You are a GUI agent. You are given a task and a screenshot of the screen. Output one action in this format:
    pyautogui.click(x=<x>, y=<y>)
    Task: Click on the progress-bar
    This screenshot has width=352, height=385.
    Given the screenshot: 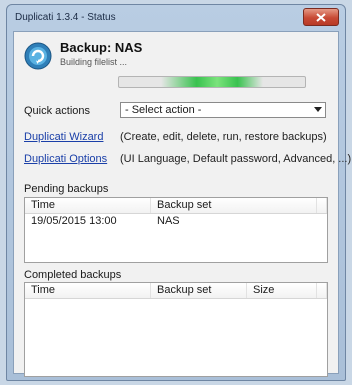 What is the action you would take?
    pyautogui.click(x=212, y=82)
    